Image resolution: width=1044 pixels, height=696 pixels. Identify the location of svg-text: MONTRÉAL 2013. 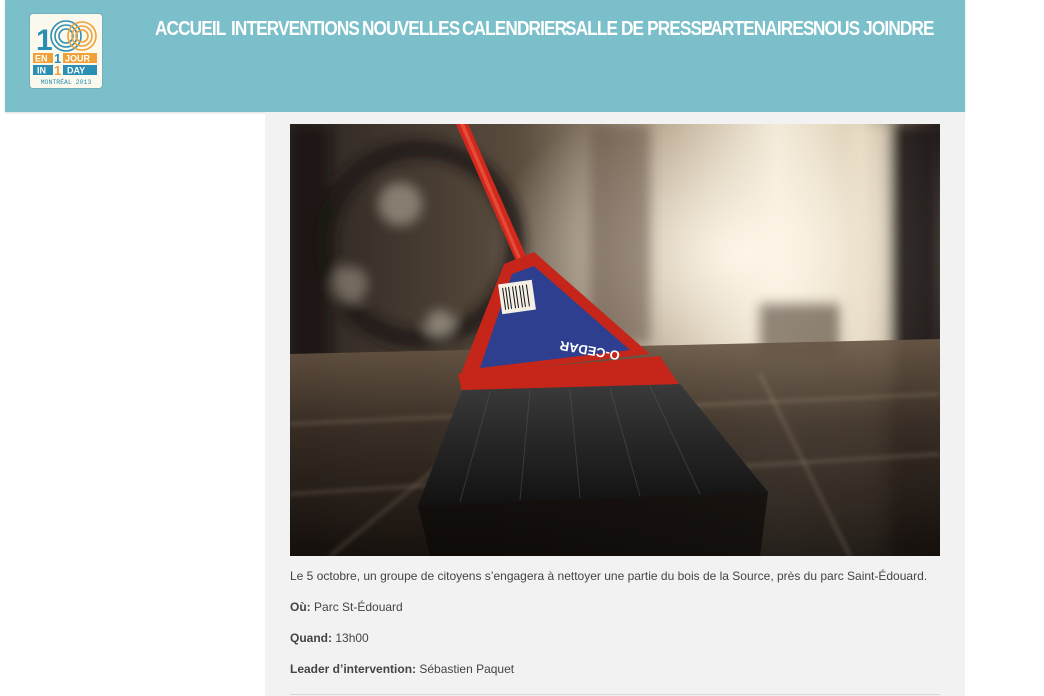
(66, 82).